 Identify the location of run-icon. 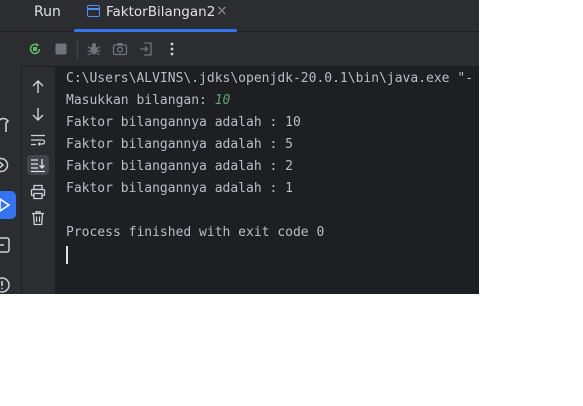
(7, 205).